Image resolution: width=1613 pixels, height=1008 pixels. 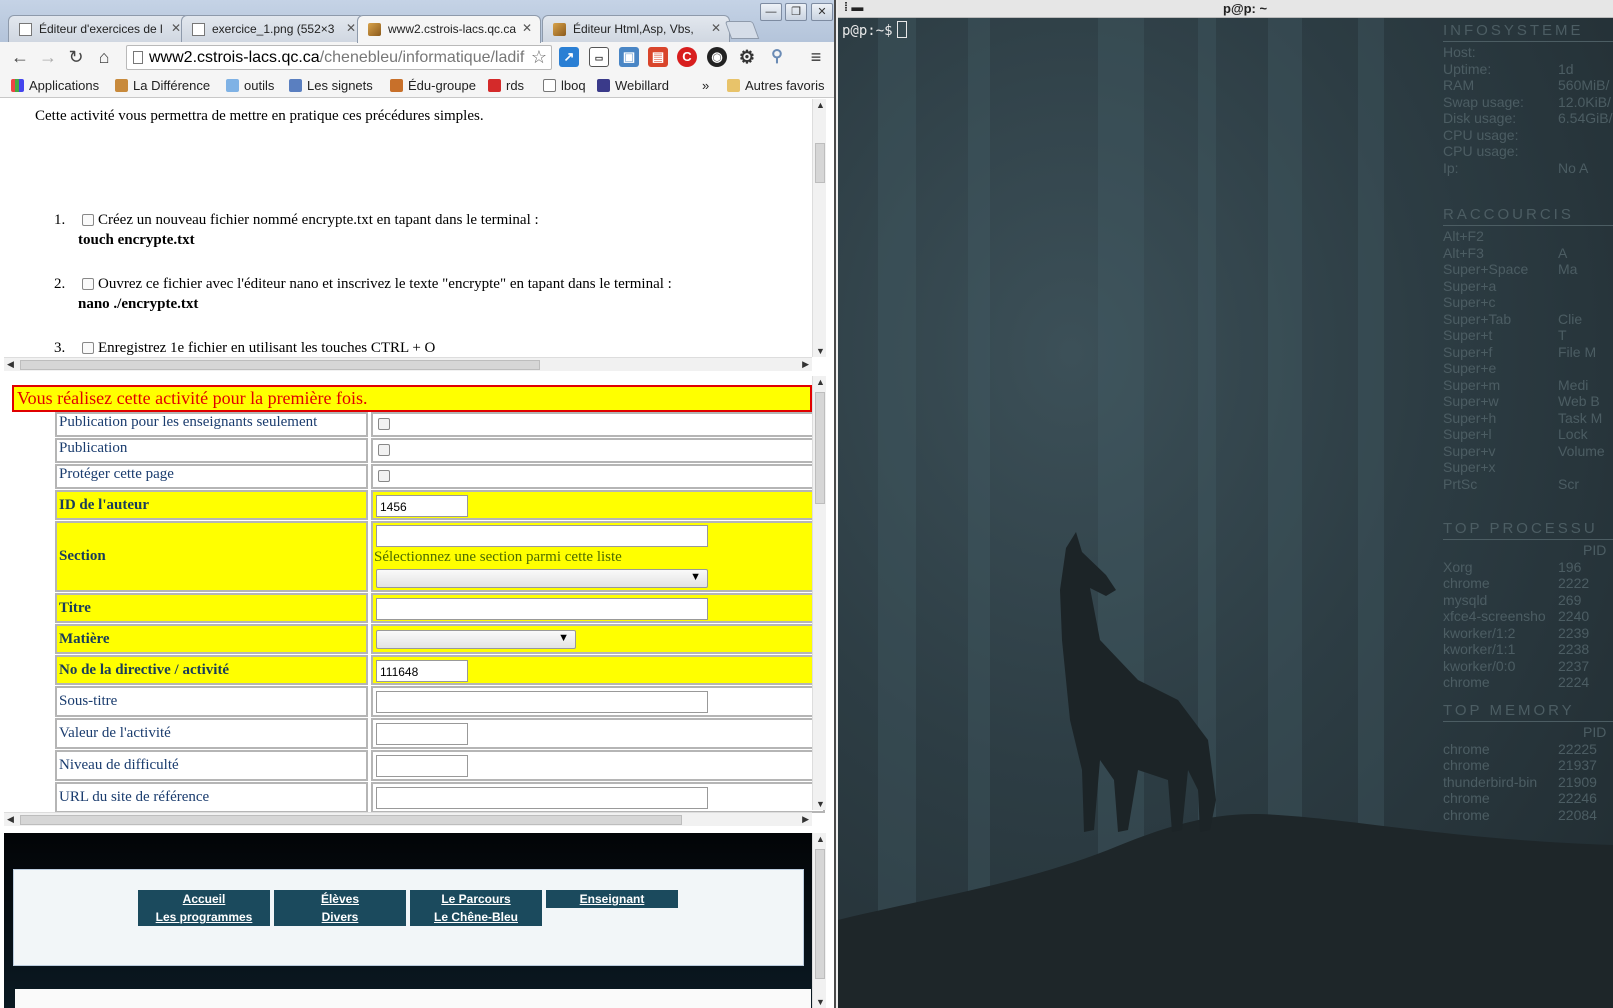 What do you see at coordinates (1463, 252) in the screenshot?
I see `monitor-key: Alt+F3` at bounding box center [1463, 252].